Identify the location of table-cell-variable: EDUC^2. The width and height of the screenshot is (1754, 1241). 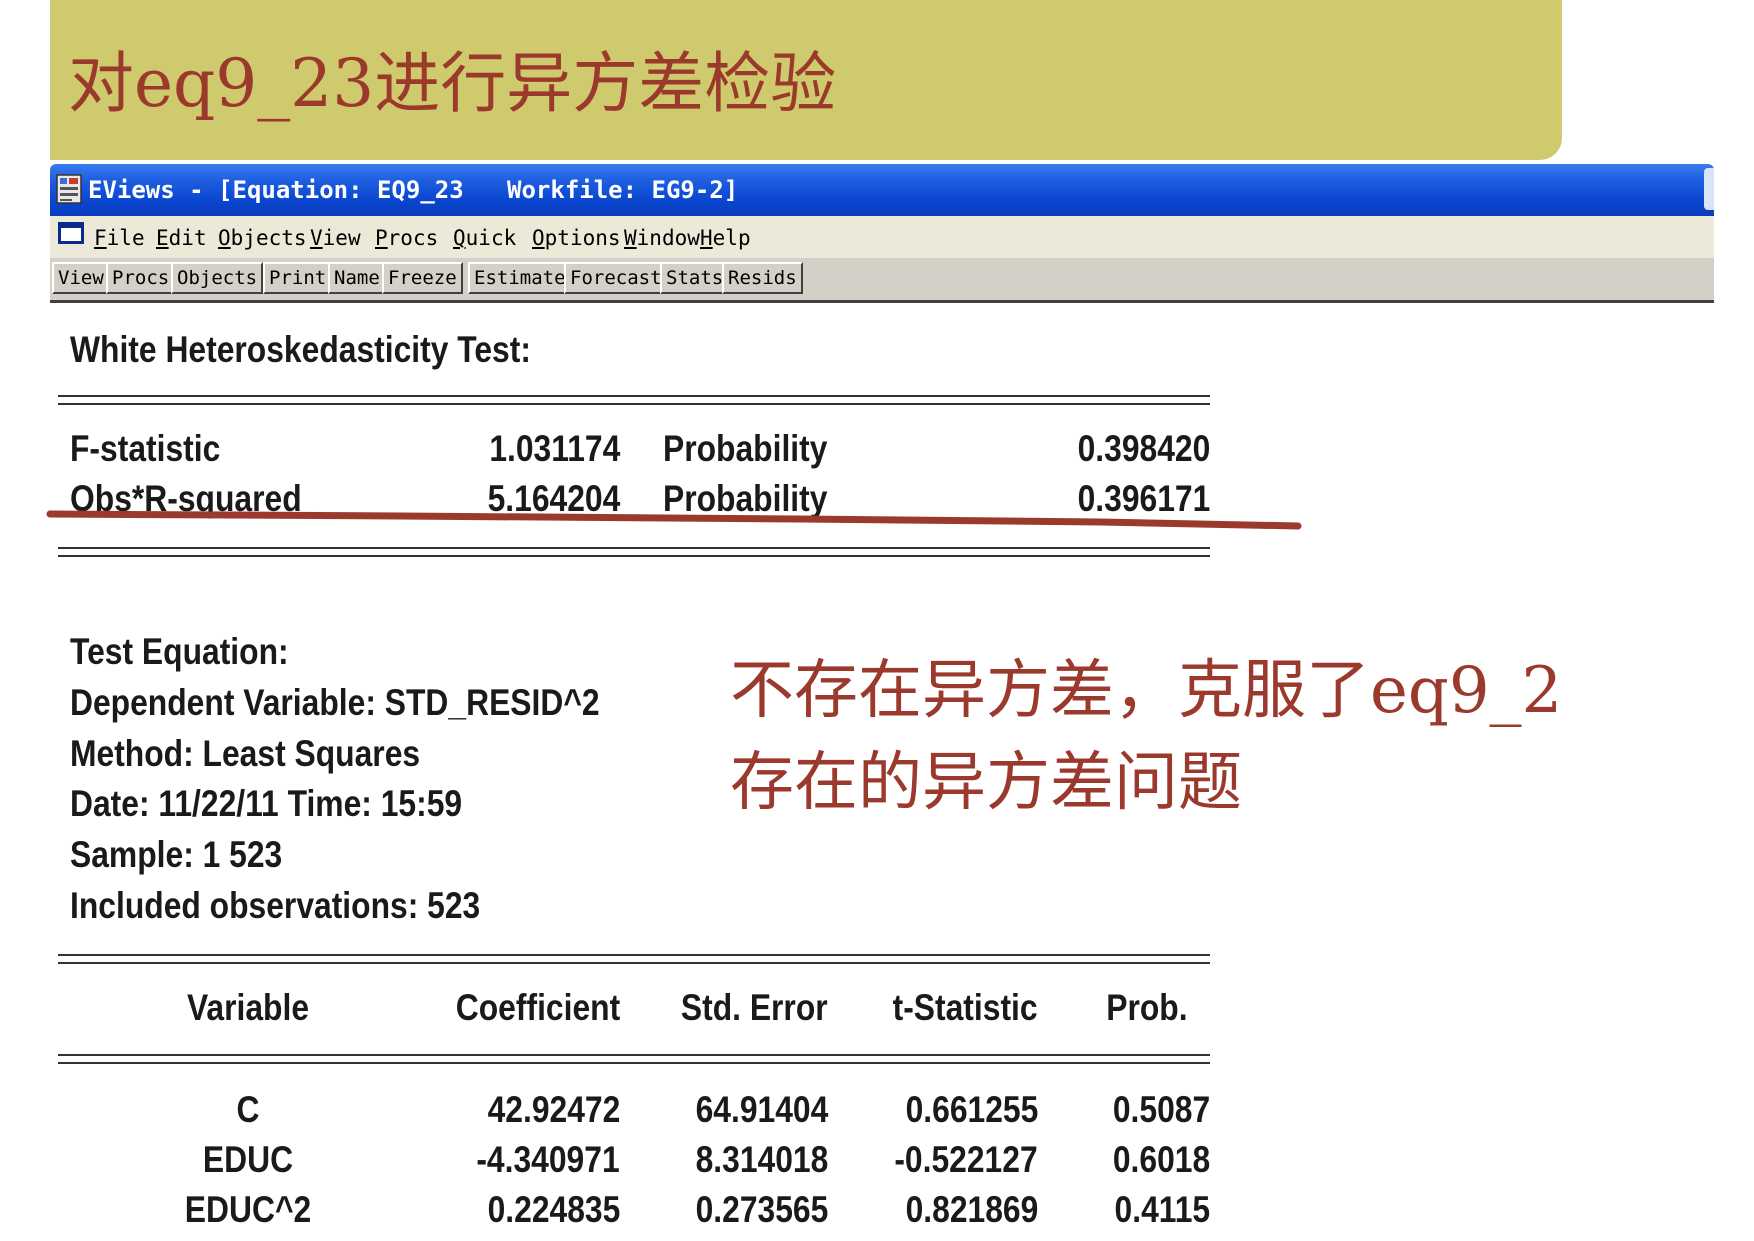
(248, 1209).